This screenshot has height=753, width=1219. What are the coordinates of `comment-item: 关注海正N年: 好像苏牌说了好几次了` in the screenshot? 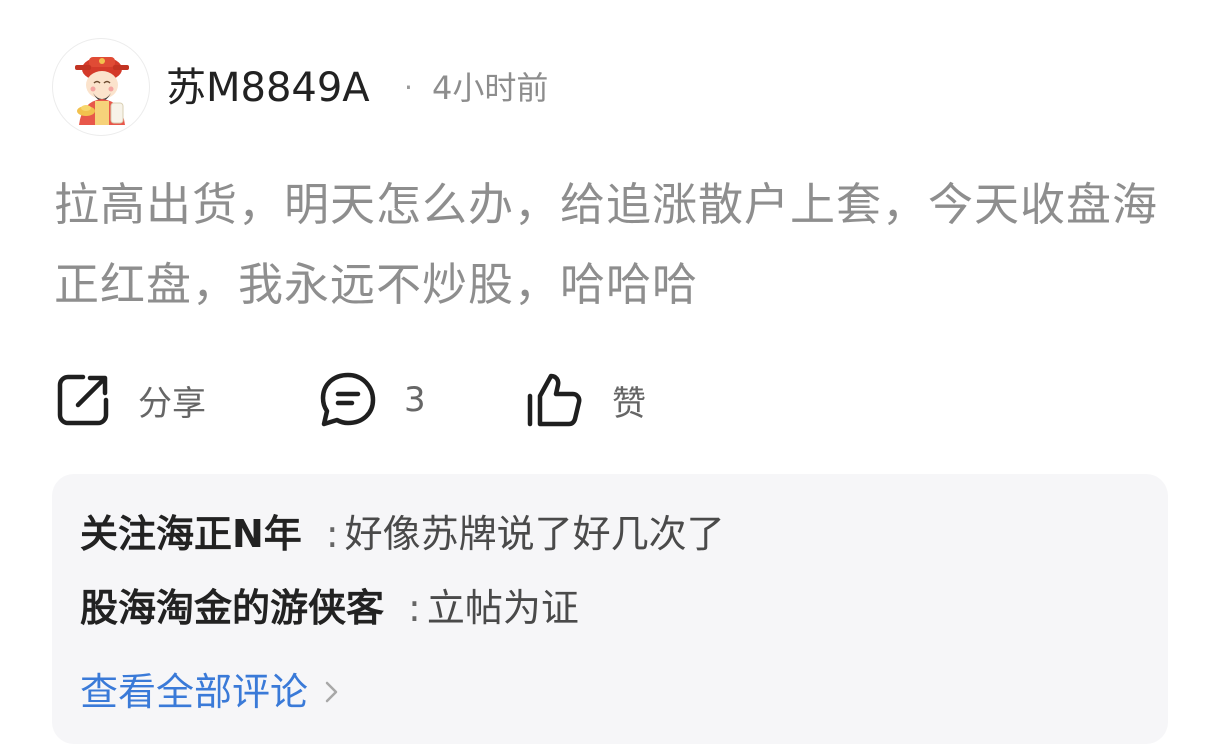 It's located at (402, 534).